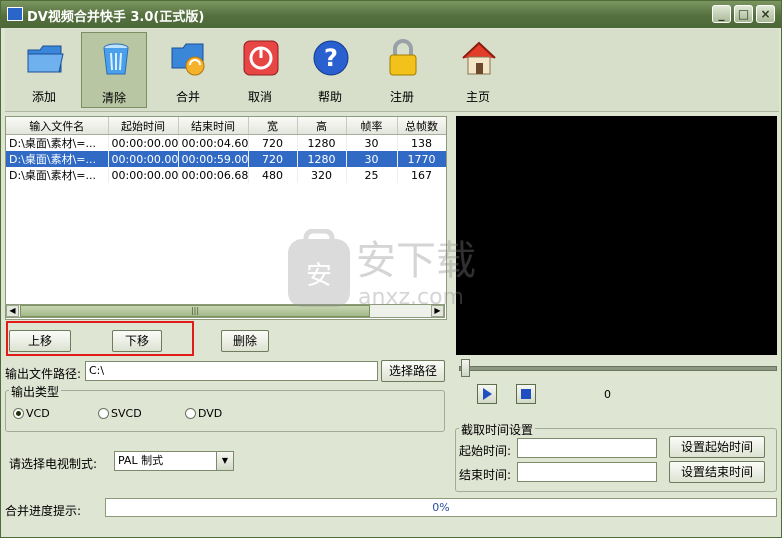  Describe the element at coordinates (38, 413) in the screenshot. I see `vcd-label: VCD` at that location.